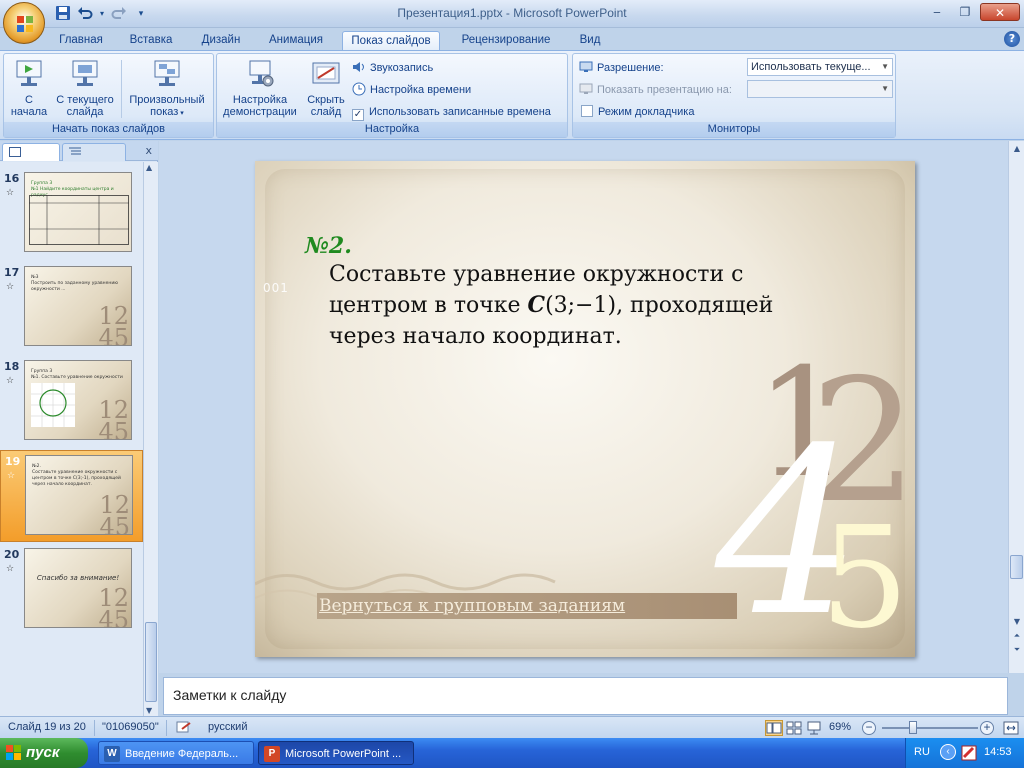 This screenshot has height=768, width=1024. What do you see at coordinates (1000, 12) in the screenshot?
I see `close-button: ✕` at bounding box center [1000, 12].